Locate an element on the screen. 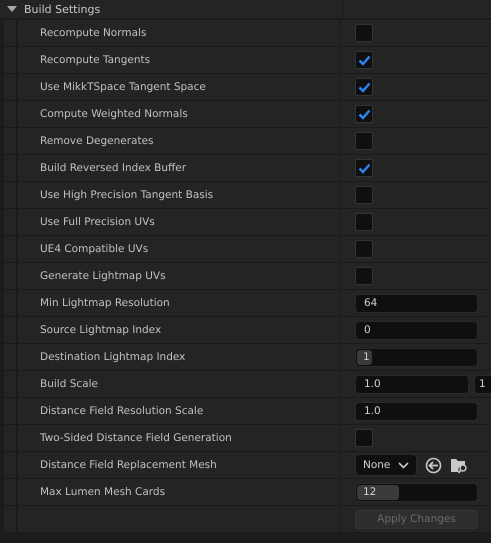 This screenshot has width=491, height=543. chevron-down-icon is located at coordinates (403, 465).